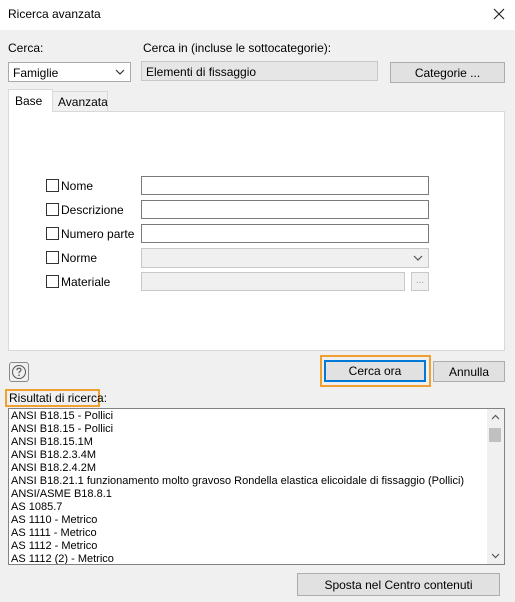  Describe the element at coordinates (237, 48) in the screenshot. I see `category-label: Cerca in (incluse le sottocategorie):` at that location.